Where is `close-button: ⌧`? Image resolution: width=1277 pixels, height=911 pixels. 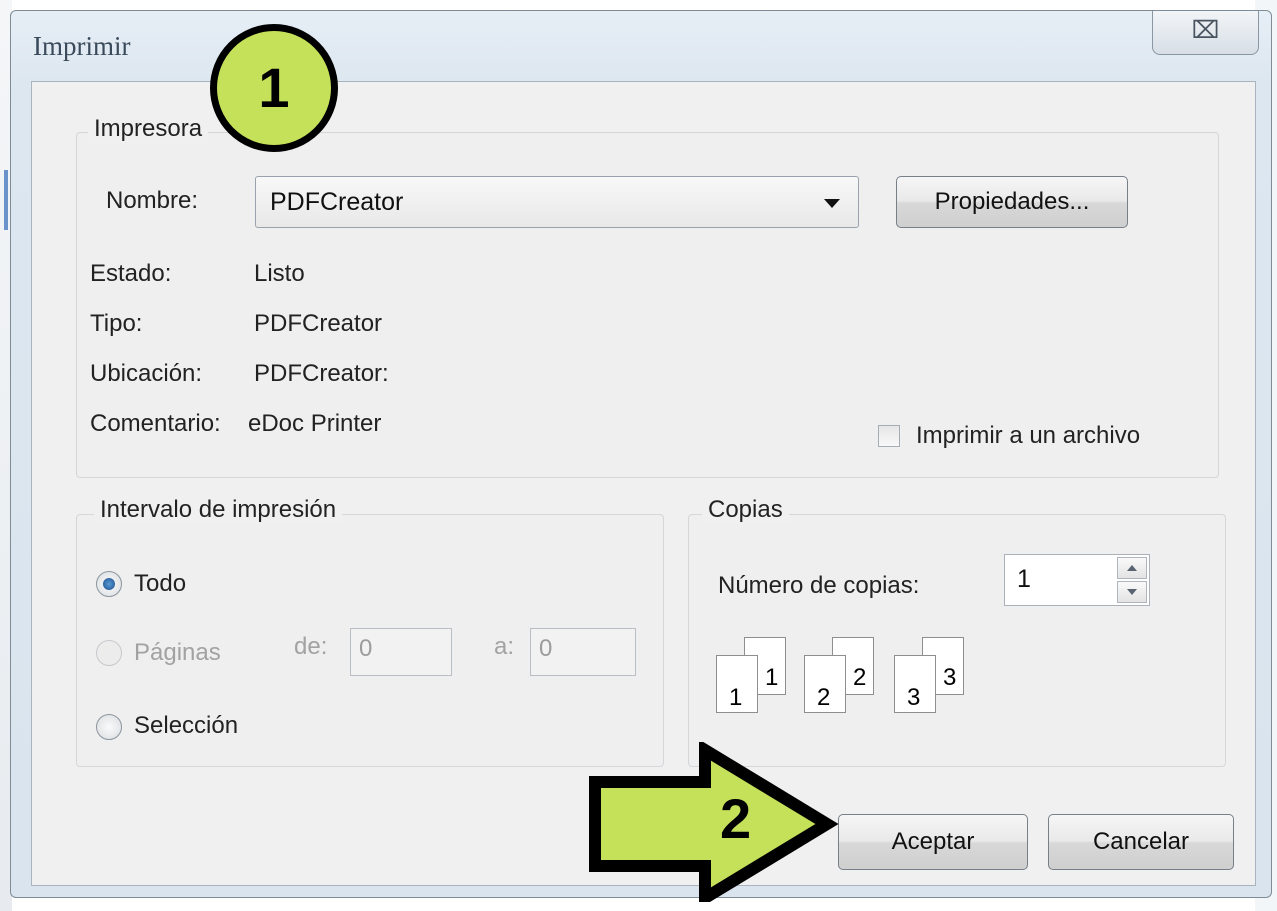
close-button: ⌧ is located at coordinates (1205, 33).